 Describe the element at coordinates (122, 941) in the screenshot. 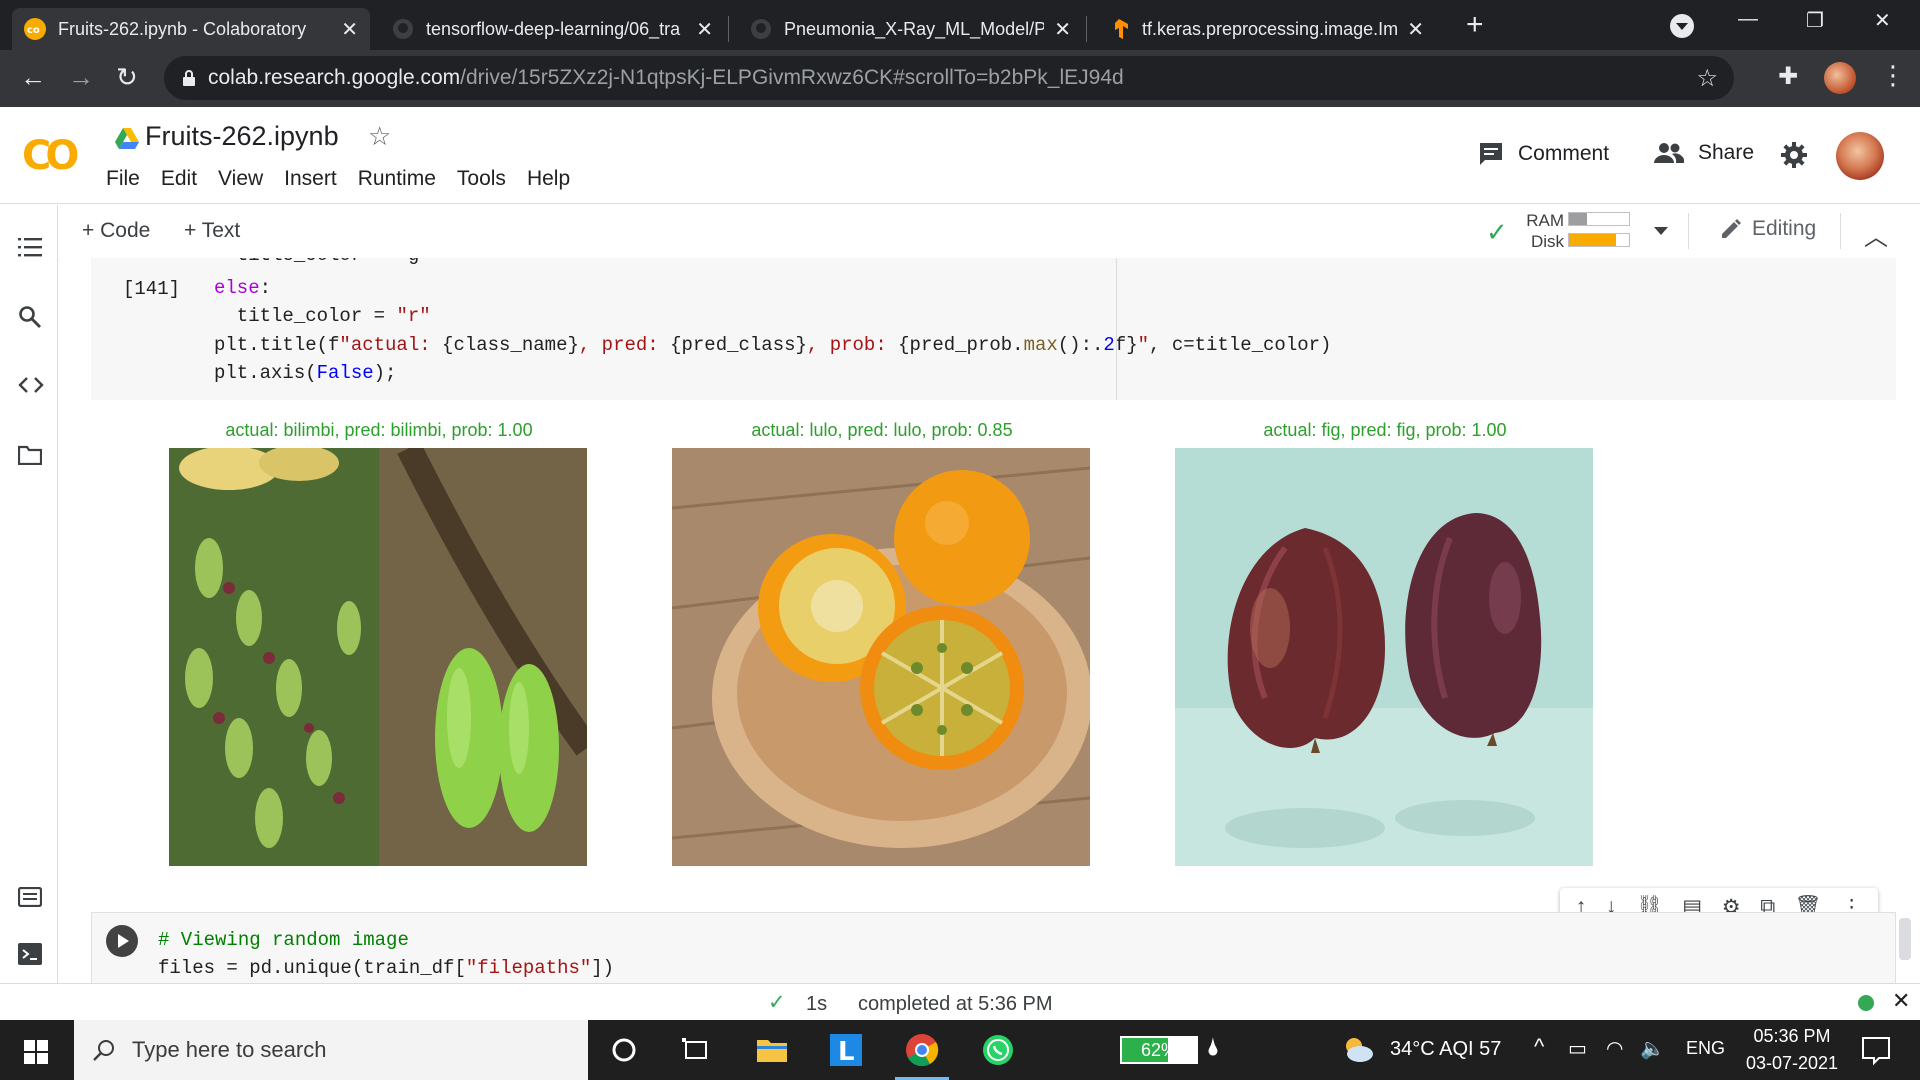

I see `run-cell-play-icon` at that location.